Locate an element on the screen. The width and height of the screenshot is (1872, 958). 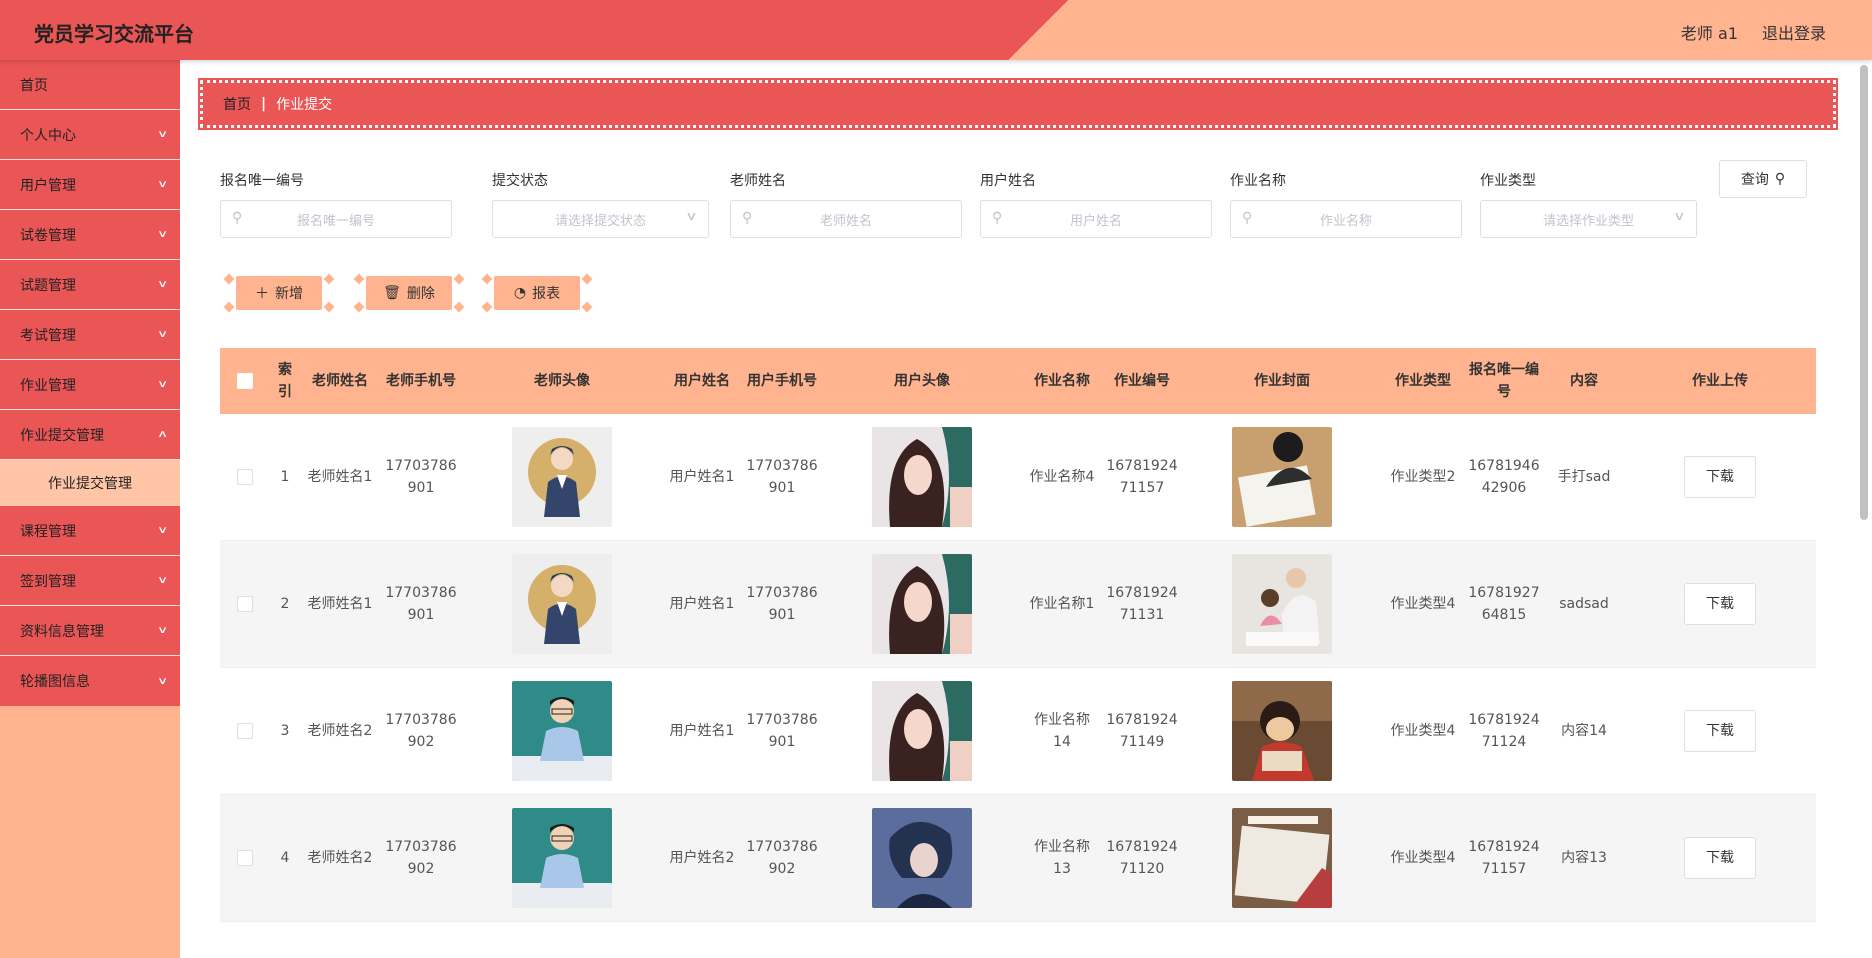
teacher-name-input: ⚲ 老师姓名 is located at coordinates (846, 219).